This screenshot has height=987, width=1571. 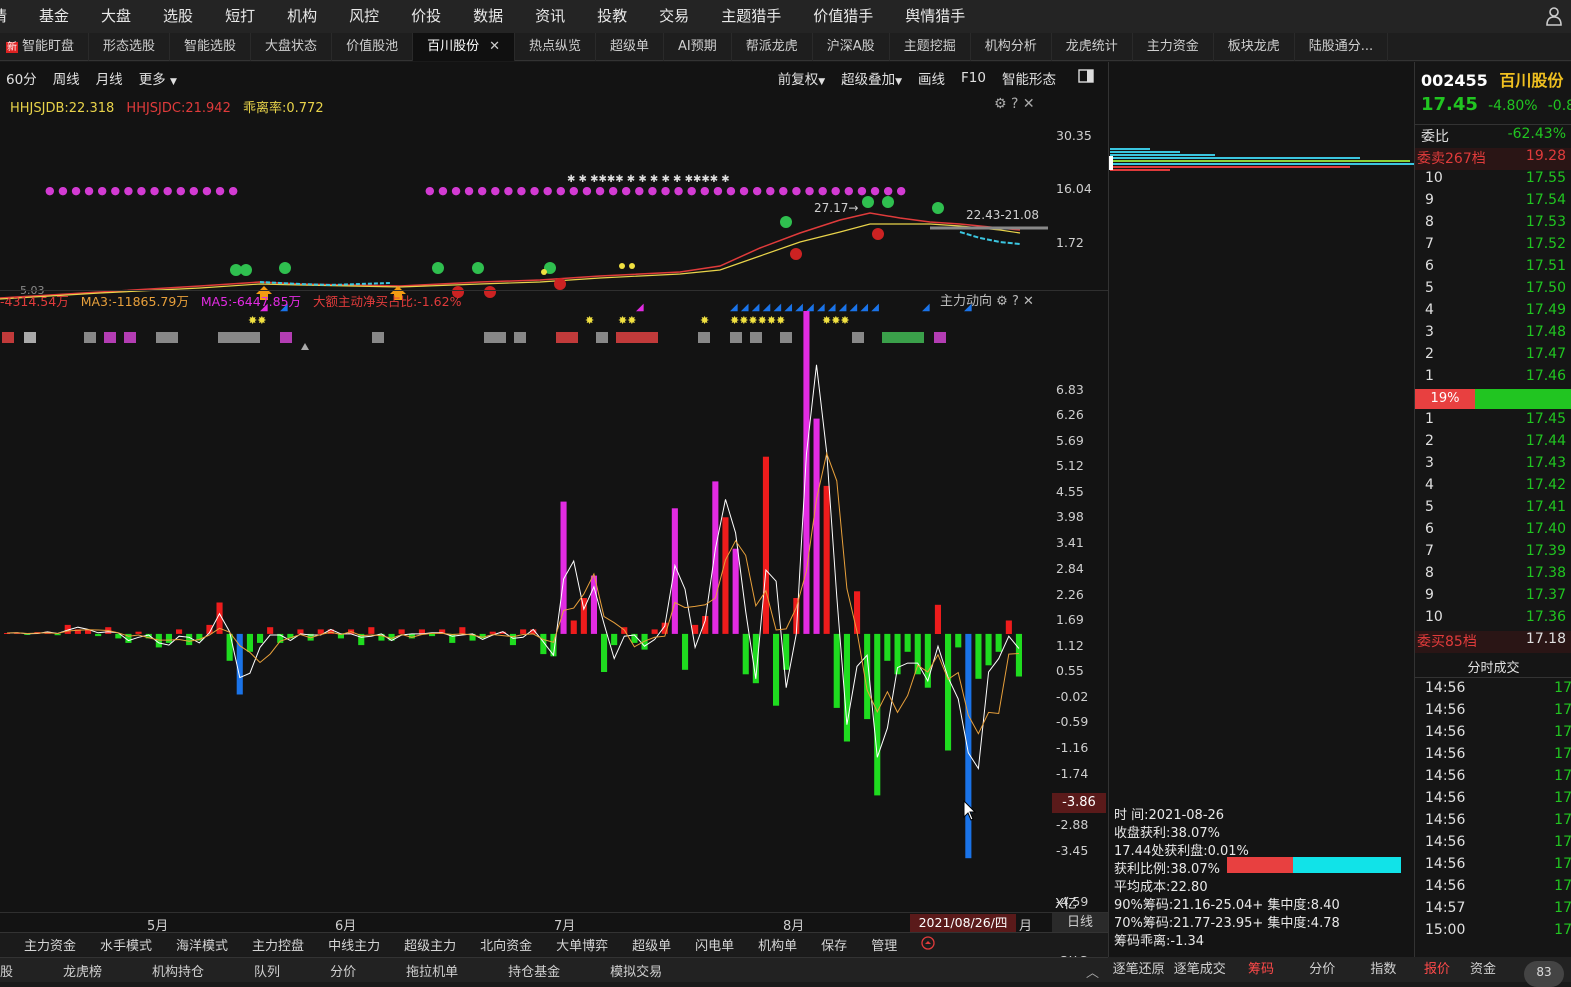 What do you see at coordinates (1445, 688) in the screenshot?
I see `trade-time: 14:56` at bounding box center [1445, 688].